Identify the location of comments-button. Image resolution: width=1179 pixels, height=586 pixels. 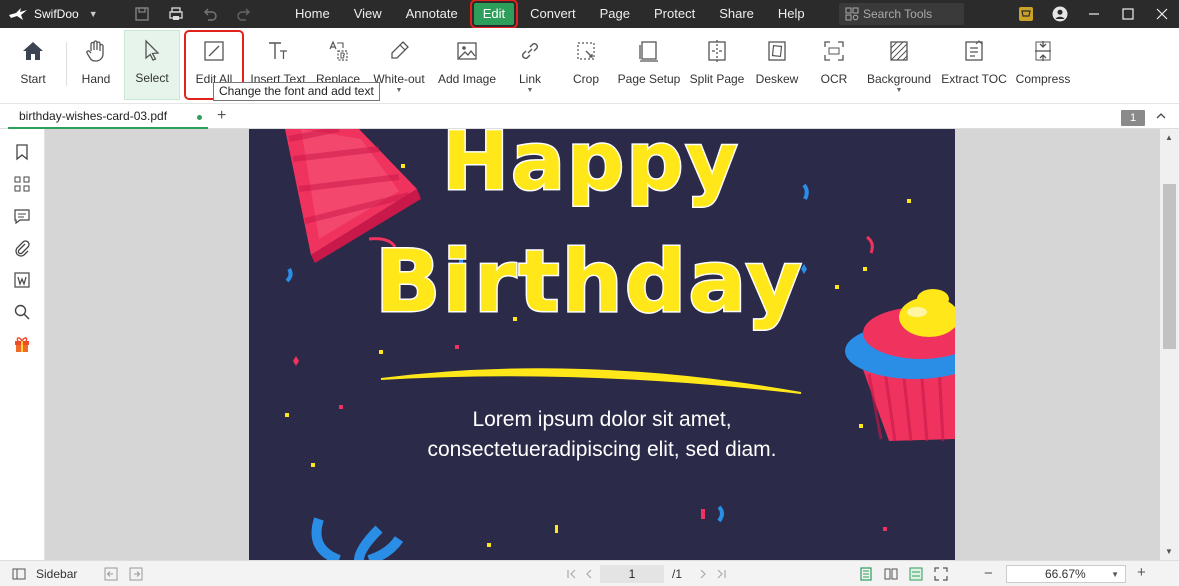
(22, 216).